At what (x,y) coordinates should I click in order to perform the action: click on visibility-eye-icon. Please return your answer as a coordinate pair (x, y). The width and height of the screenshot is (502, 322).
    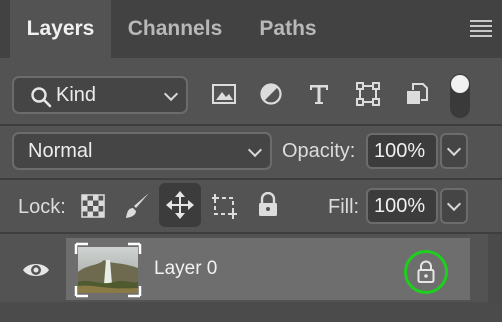
    Looking at the image, I should click on (36, 270).